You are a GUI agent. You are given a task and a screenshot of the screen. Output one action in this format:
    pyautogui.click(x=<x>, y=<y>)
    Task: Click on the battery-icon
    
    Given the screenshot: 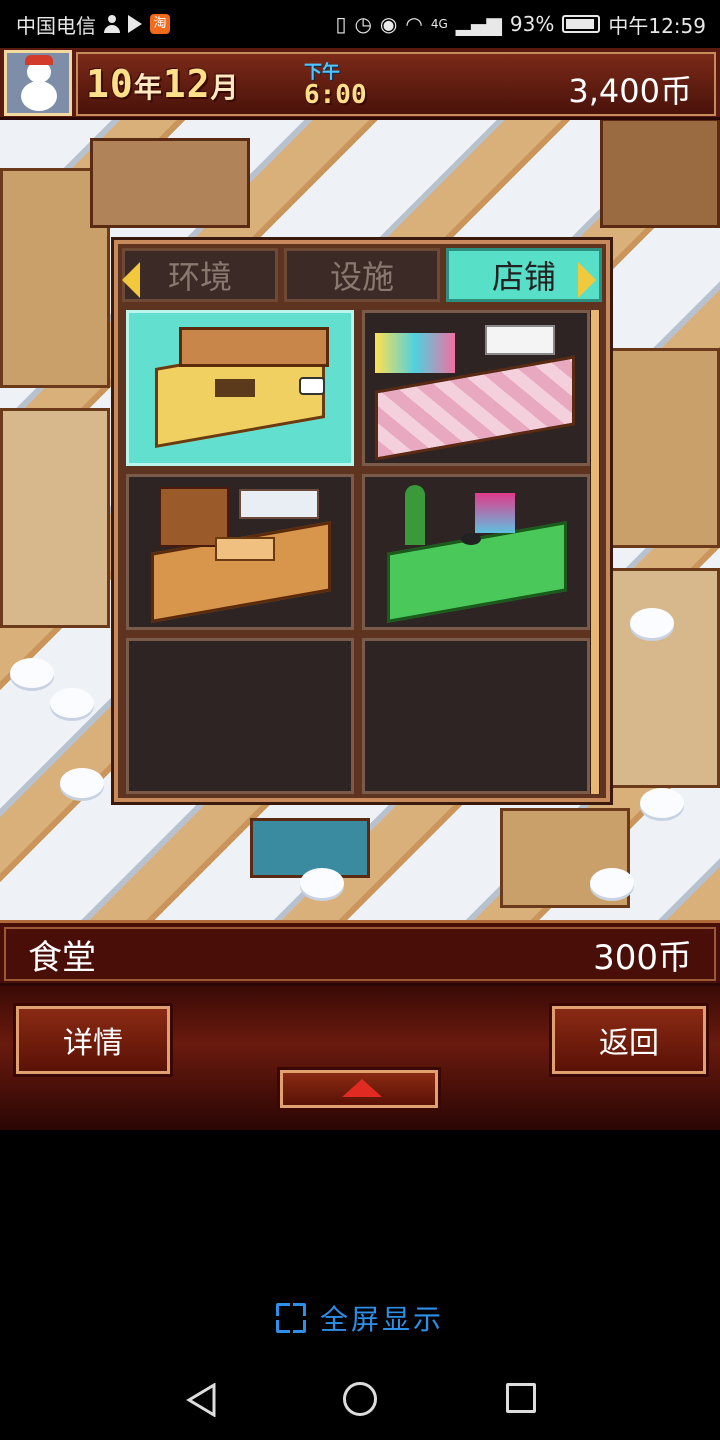 What is the action you would take?
    pyautogui.click(x=581, y=24)
    